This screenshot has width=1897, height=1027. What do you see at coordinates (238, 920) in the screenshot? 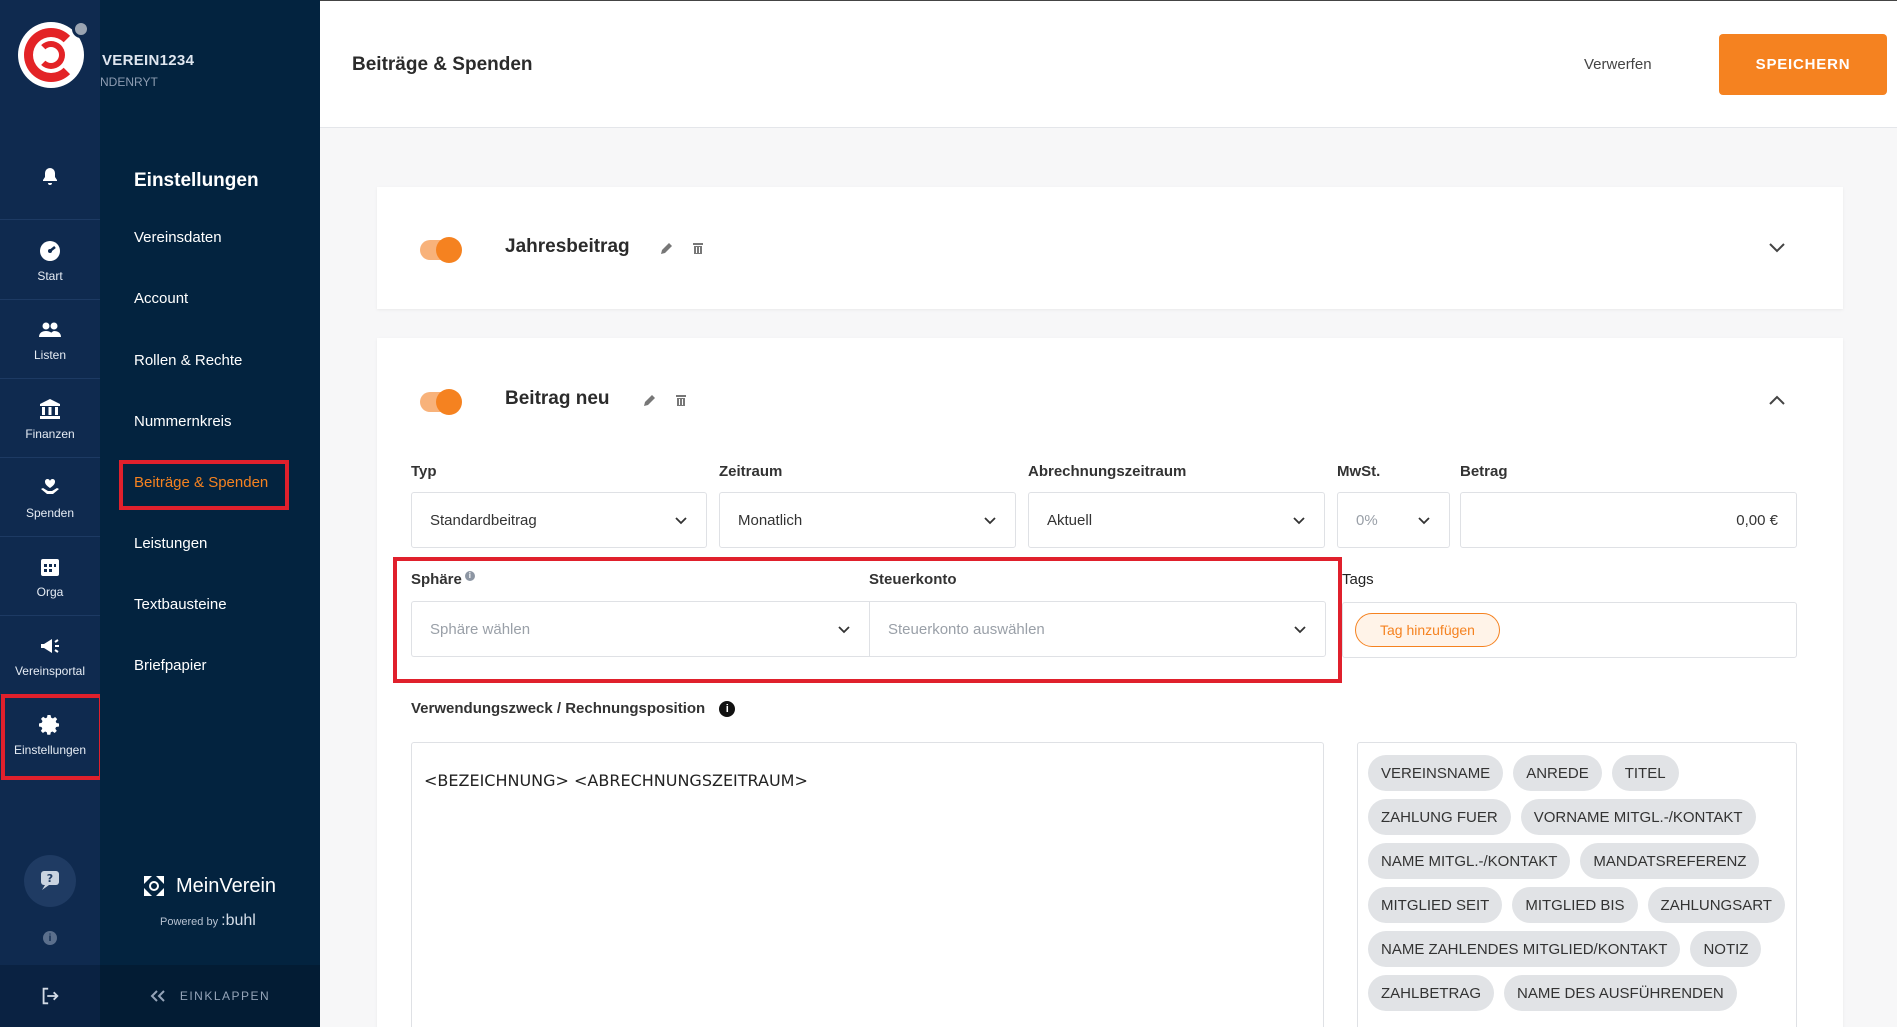
I see `buhl-brand: :buhl` at bounding box center [238, 920].